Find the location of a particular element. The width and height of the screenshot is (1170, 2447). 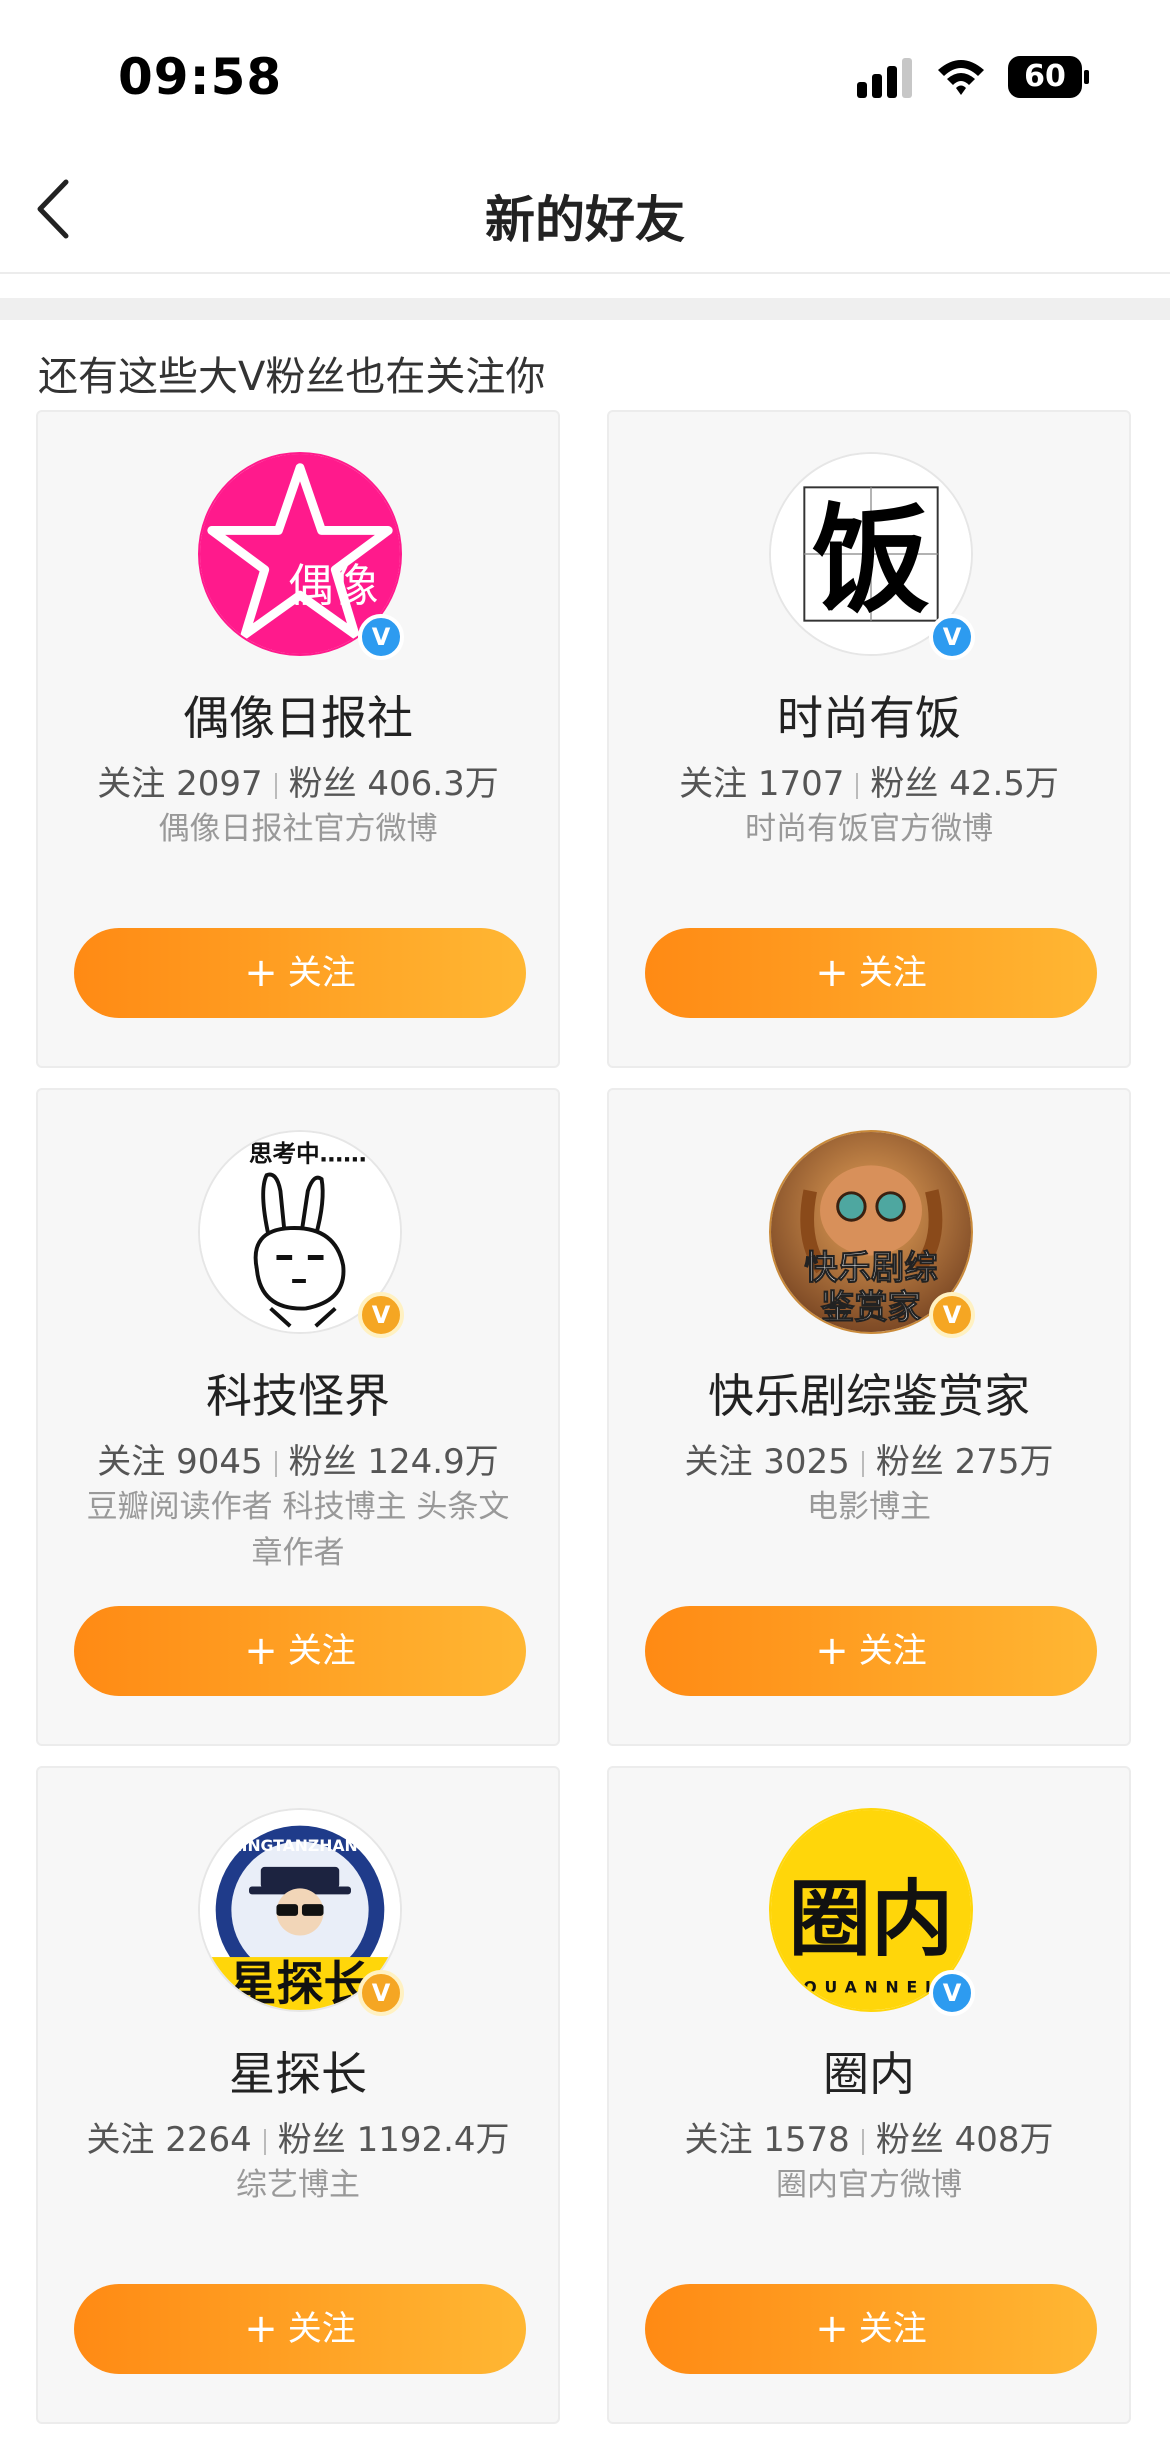

avatar-arc-text: XINGTANZHANG is located at coordinates (300, 1845).